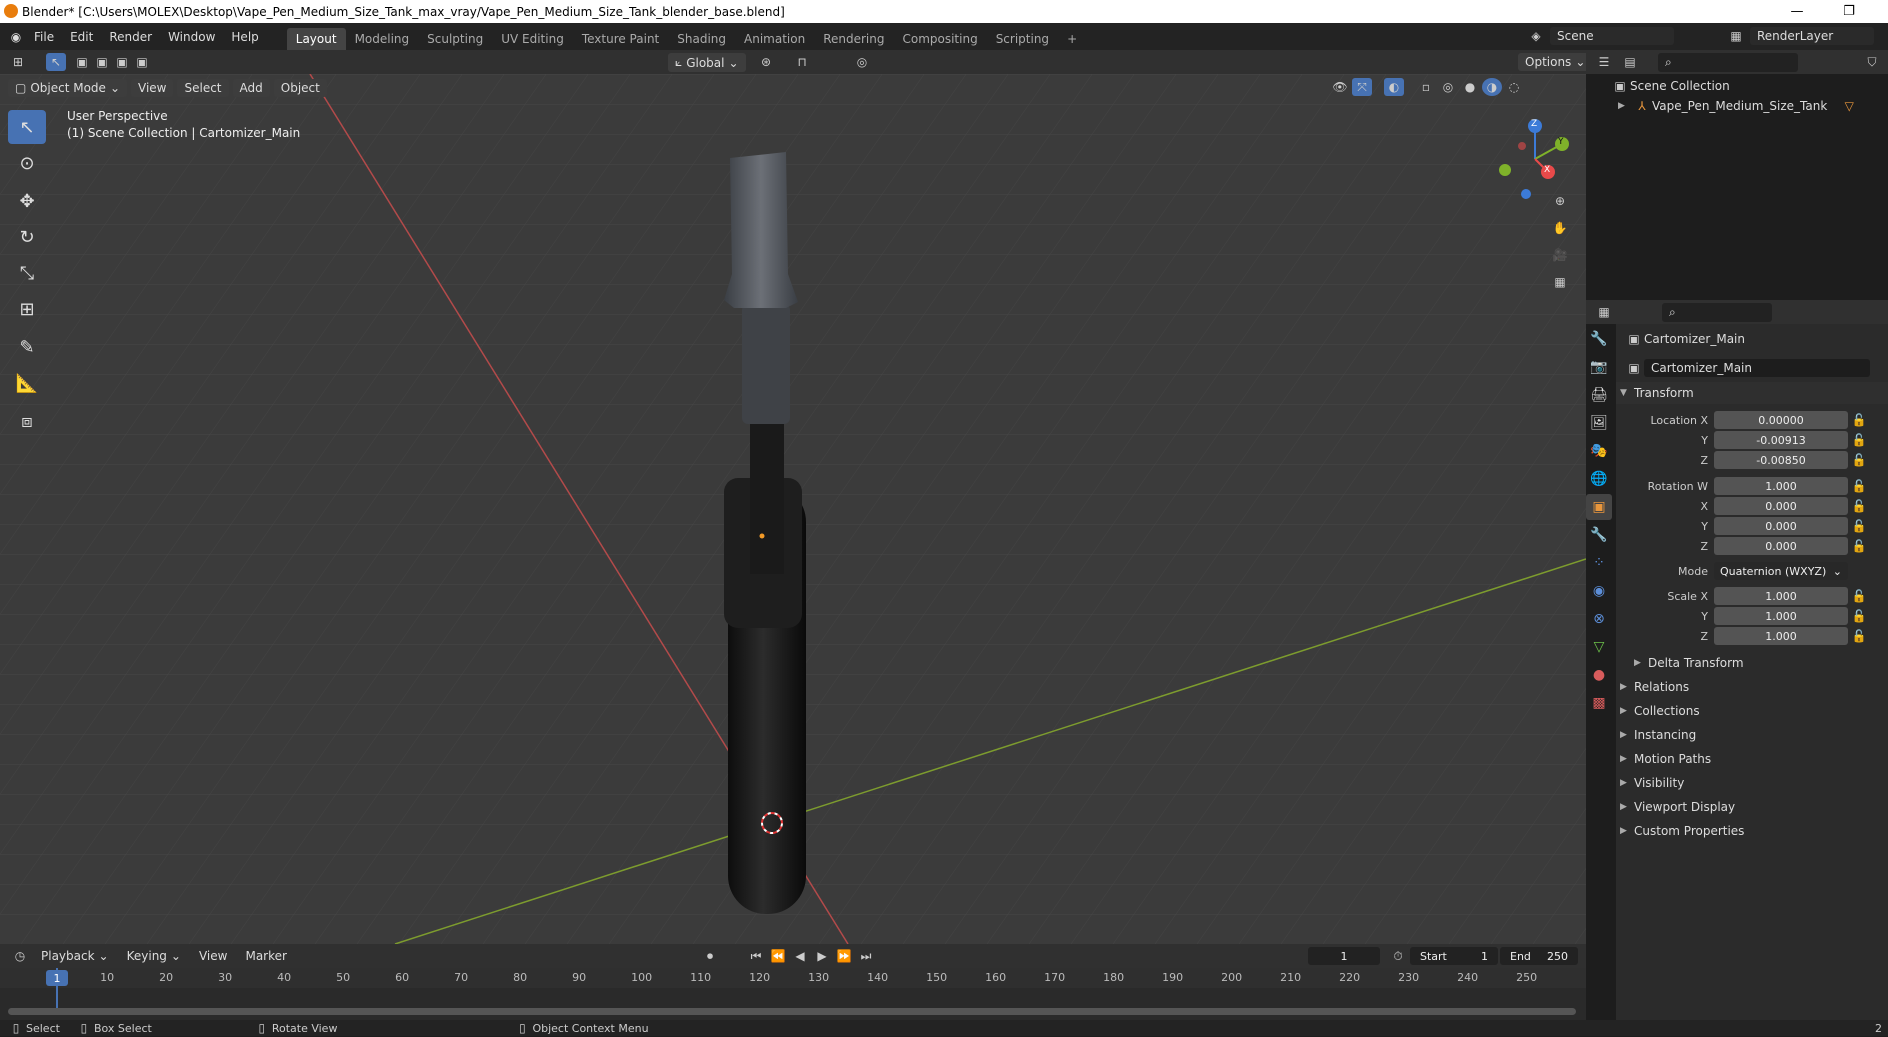  I want to click on tab-animation: Animation, so click(774, 39).